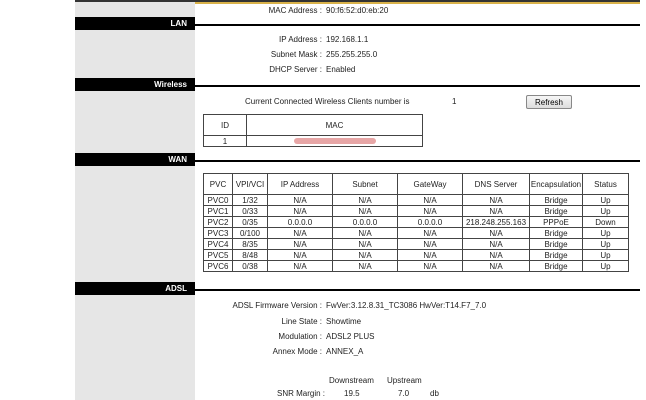 Image resolution: width=646 pixels, height=400 pixels. What do you see at coordinates (417, 25) in the screenshot?
I see `section-divider-lan` at bounding box center [417, 25].